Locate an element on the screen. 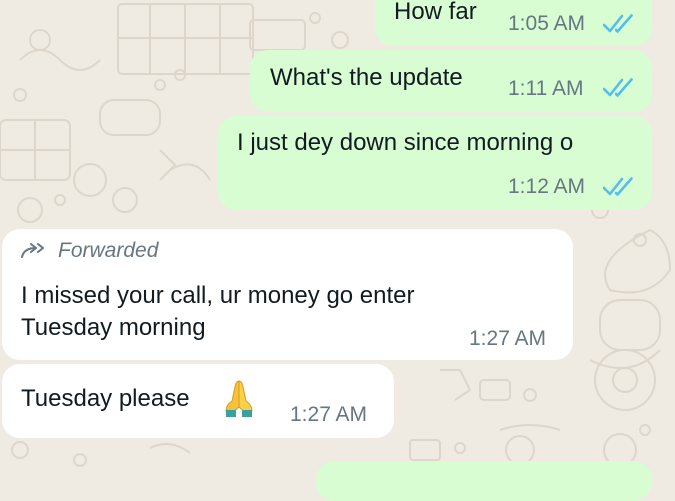  message-bubble: I just dey down since morning o 1:12 AM is located at coordinates (435, 163).